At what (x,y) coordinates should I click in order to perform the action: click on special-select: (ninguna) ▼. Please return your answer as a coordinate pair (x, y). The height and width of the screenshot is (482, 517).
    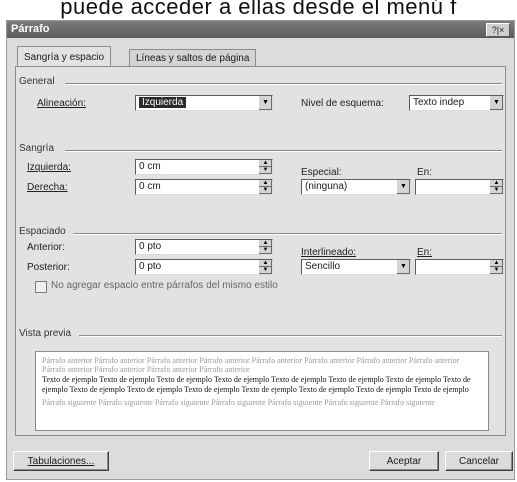
    Looking at the image, I should click on (356, 187).